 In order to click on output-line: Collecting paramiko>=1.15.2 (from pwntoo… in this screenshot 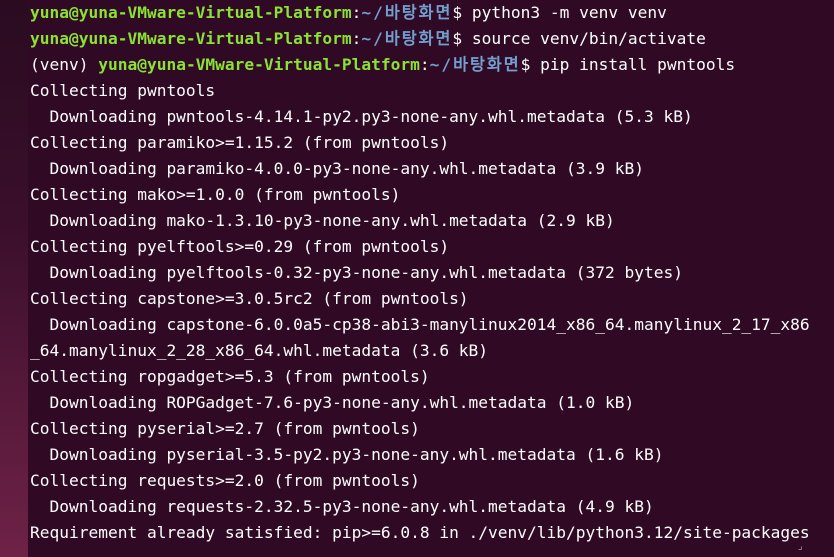, I will do `click(240, 142)`.